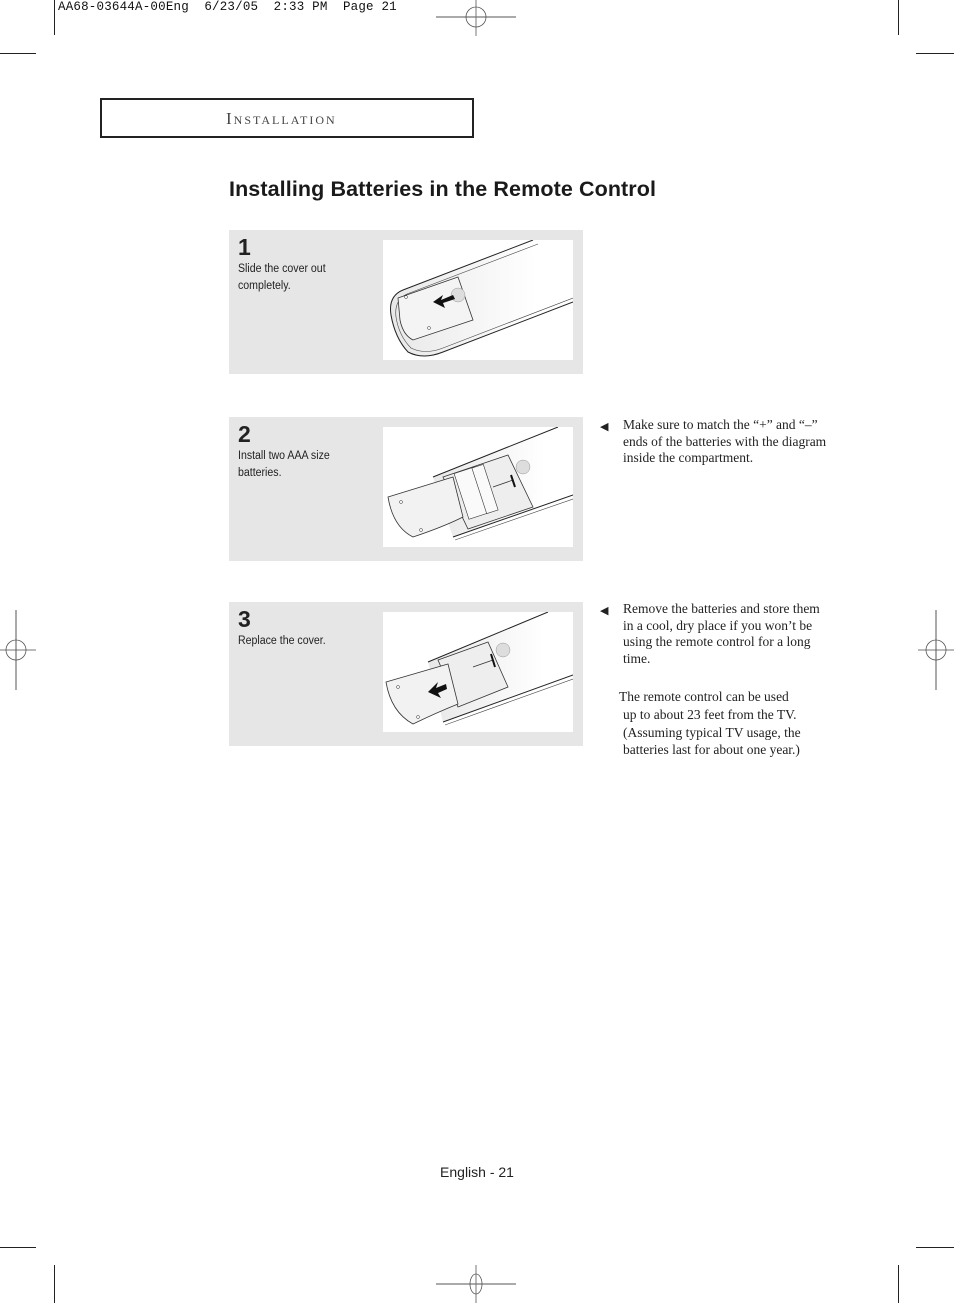  I want to click on remote-cover-slide-out-illustration, so click(478, 300).